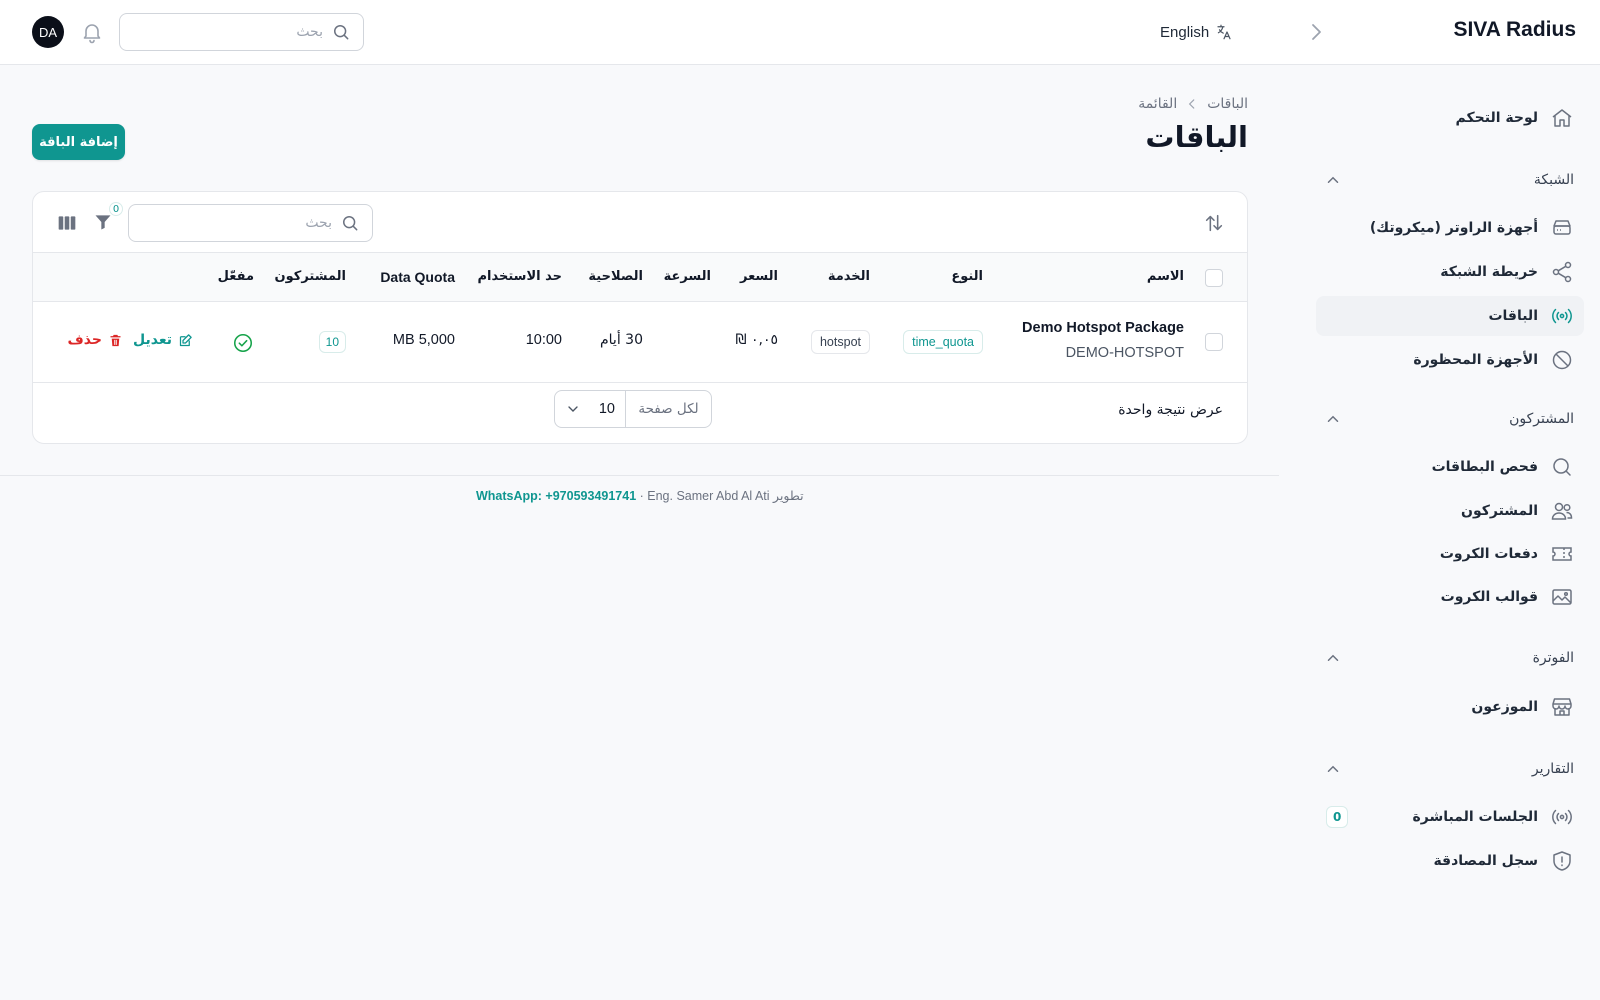  What do you see at coordinates (967, 276) in the screenshot?
I see `column-type: النوع` at bounding box center [967, 276].